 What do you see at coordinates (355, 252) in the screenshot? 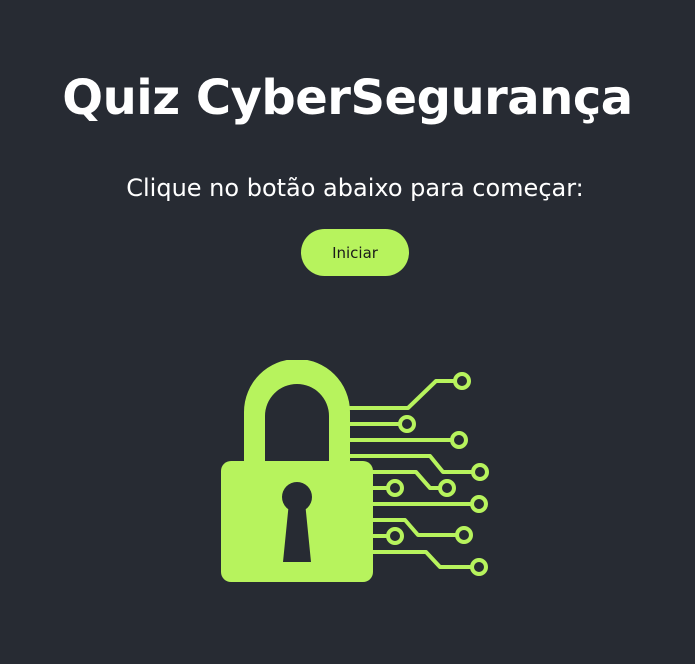
I see `start-button: Iniciar` at bounding box center [355, 252].